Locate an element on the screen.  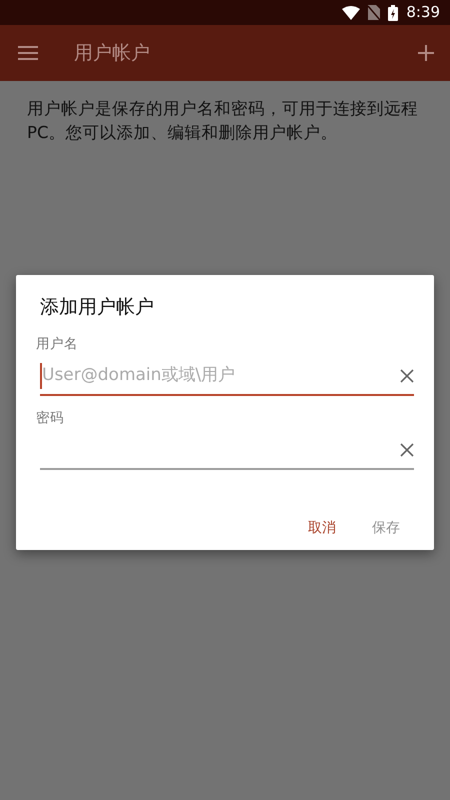
no-sim-icon is located at coordinates (374, 12).